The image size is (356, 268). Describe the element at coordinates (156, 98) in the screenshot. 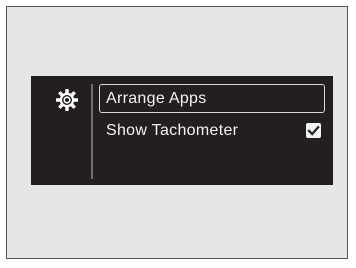

I see `arrange-apps-label: Arrange Apps` at that location.